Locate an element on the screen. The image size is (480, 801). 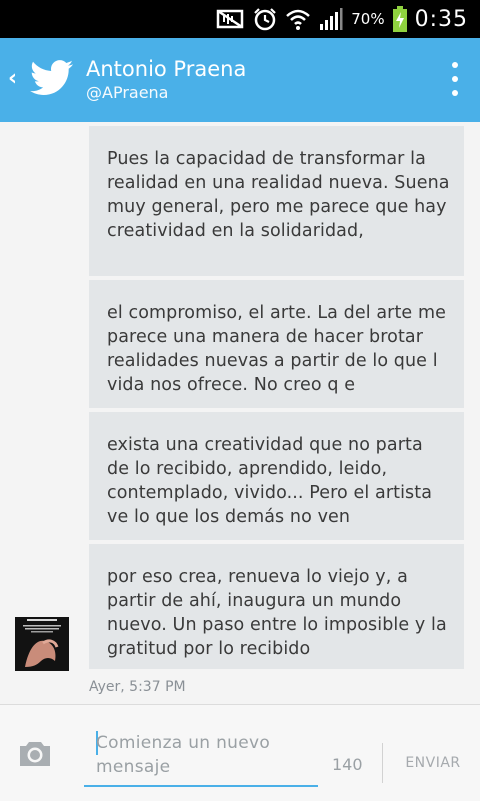
back-chevron-icon: ‹ is located at coordinates (12, 79).